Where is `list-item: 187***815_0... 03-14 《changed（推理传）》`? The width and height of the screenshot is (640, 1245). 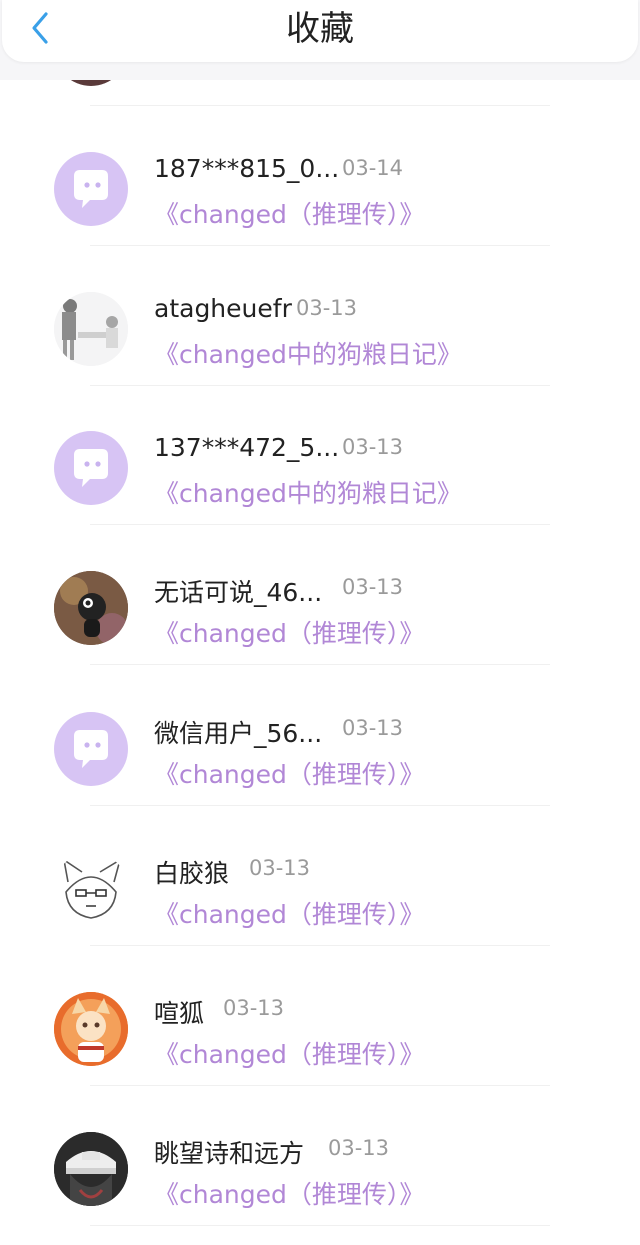 list-item: 187***815_0... 03-14 《changed（推理传）》 is located at coordinates (320, 188).